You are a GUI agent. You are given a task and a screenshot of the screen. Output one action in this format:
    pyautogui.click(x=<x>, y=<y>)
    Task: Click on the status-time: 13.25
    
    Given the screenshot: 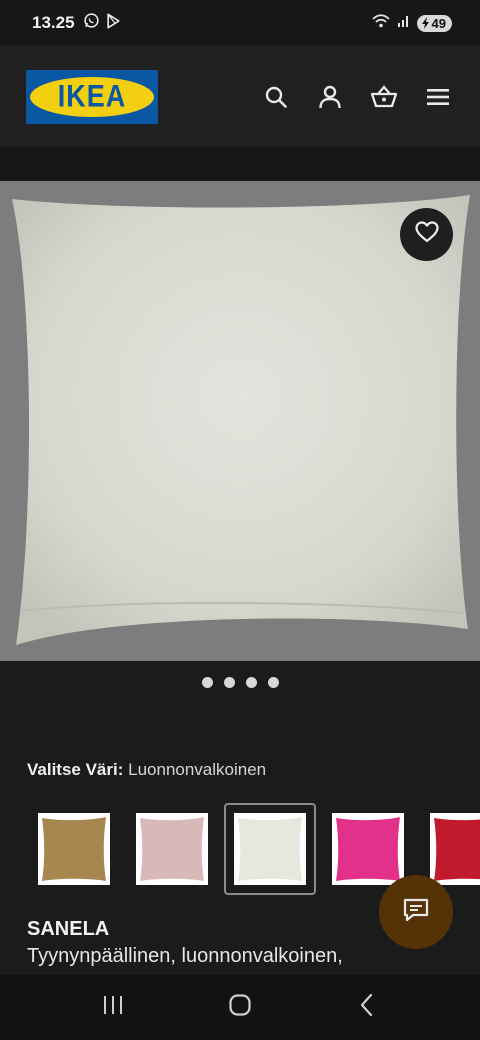 What is the action you would take?
    pyautogui.click(x=53, y=22)
    